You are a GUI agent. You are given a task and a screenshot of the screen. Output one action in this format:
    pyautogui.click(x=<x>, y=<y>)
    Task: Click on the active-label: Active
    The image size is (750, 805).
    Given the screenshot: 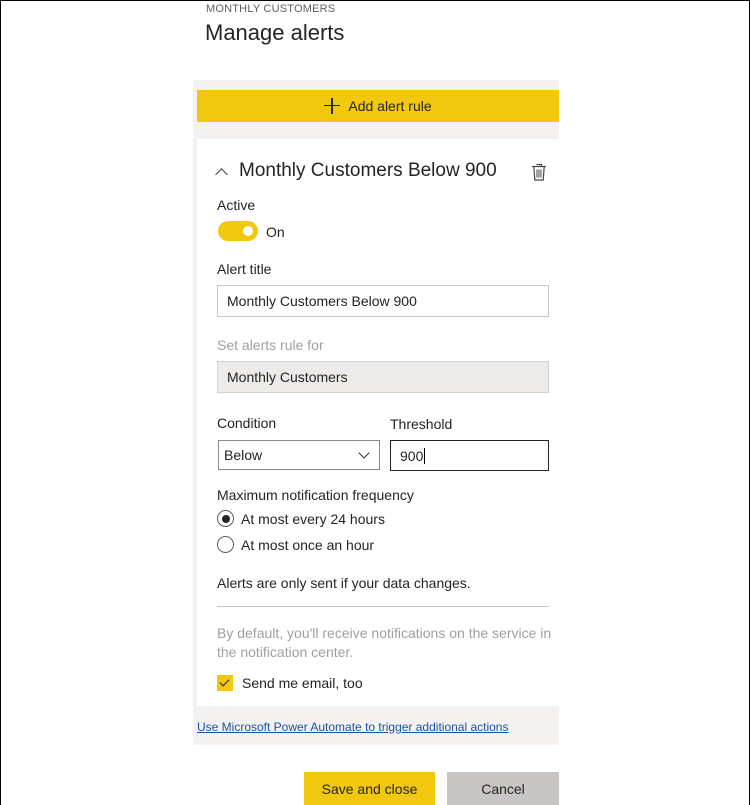 What is the action you would take?
    pyautogui.click(x=236, y=205)
    